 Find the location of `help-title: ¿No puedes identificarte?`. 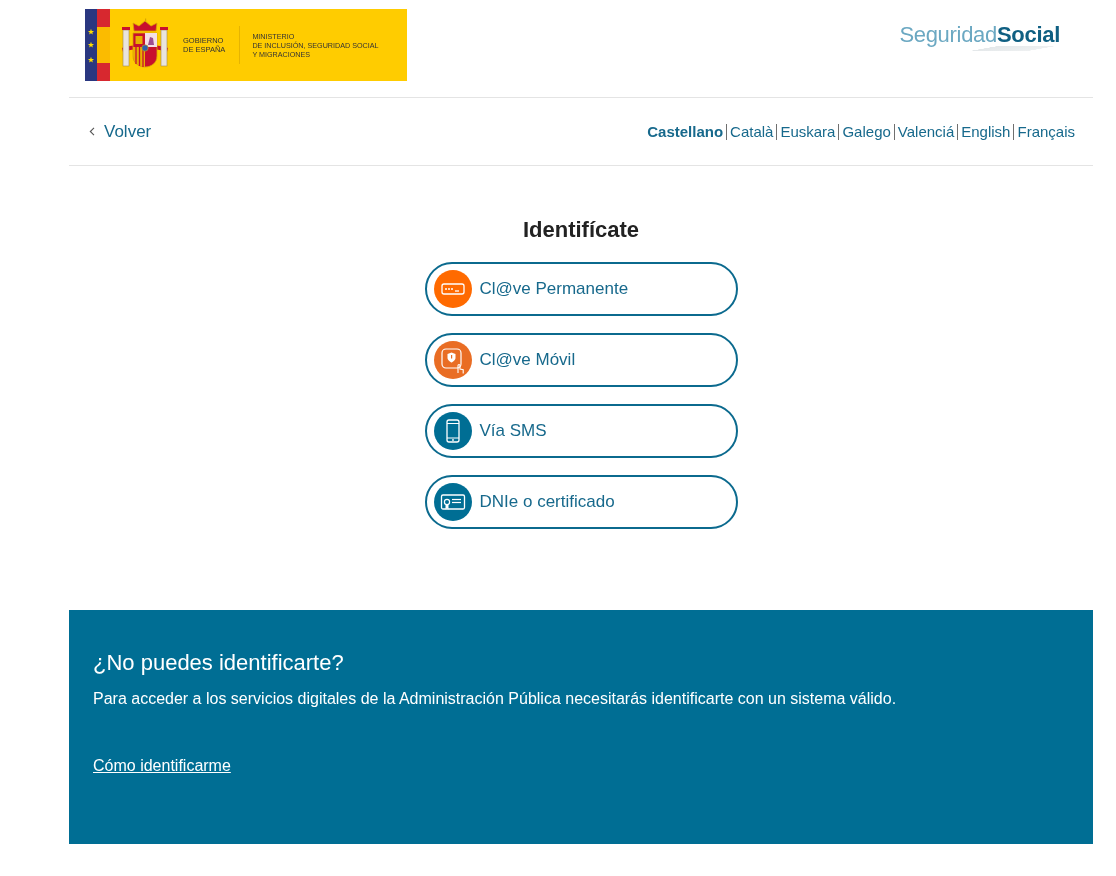

help-title: ¿No puedes identificarte? is located at coordinates (219, 663).